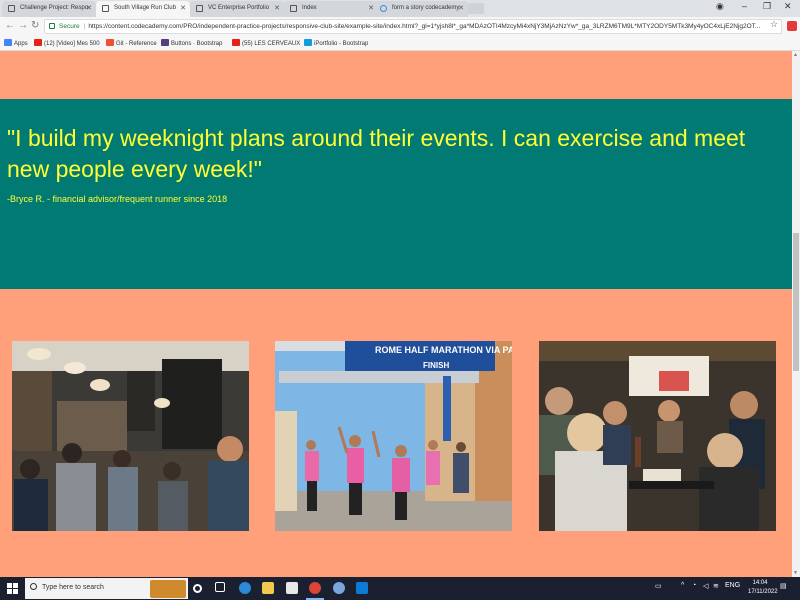 Image resolution: width=800 pixels, height=600 pixels. I want to click on tab-label: South Village Run Club, so click(145, 8).